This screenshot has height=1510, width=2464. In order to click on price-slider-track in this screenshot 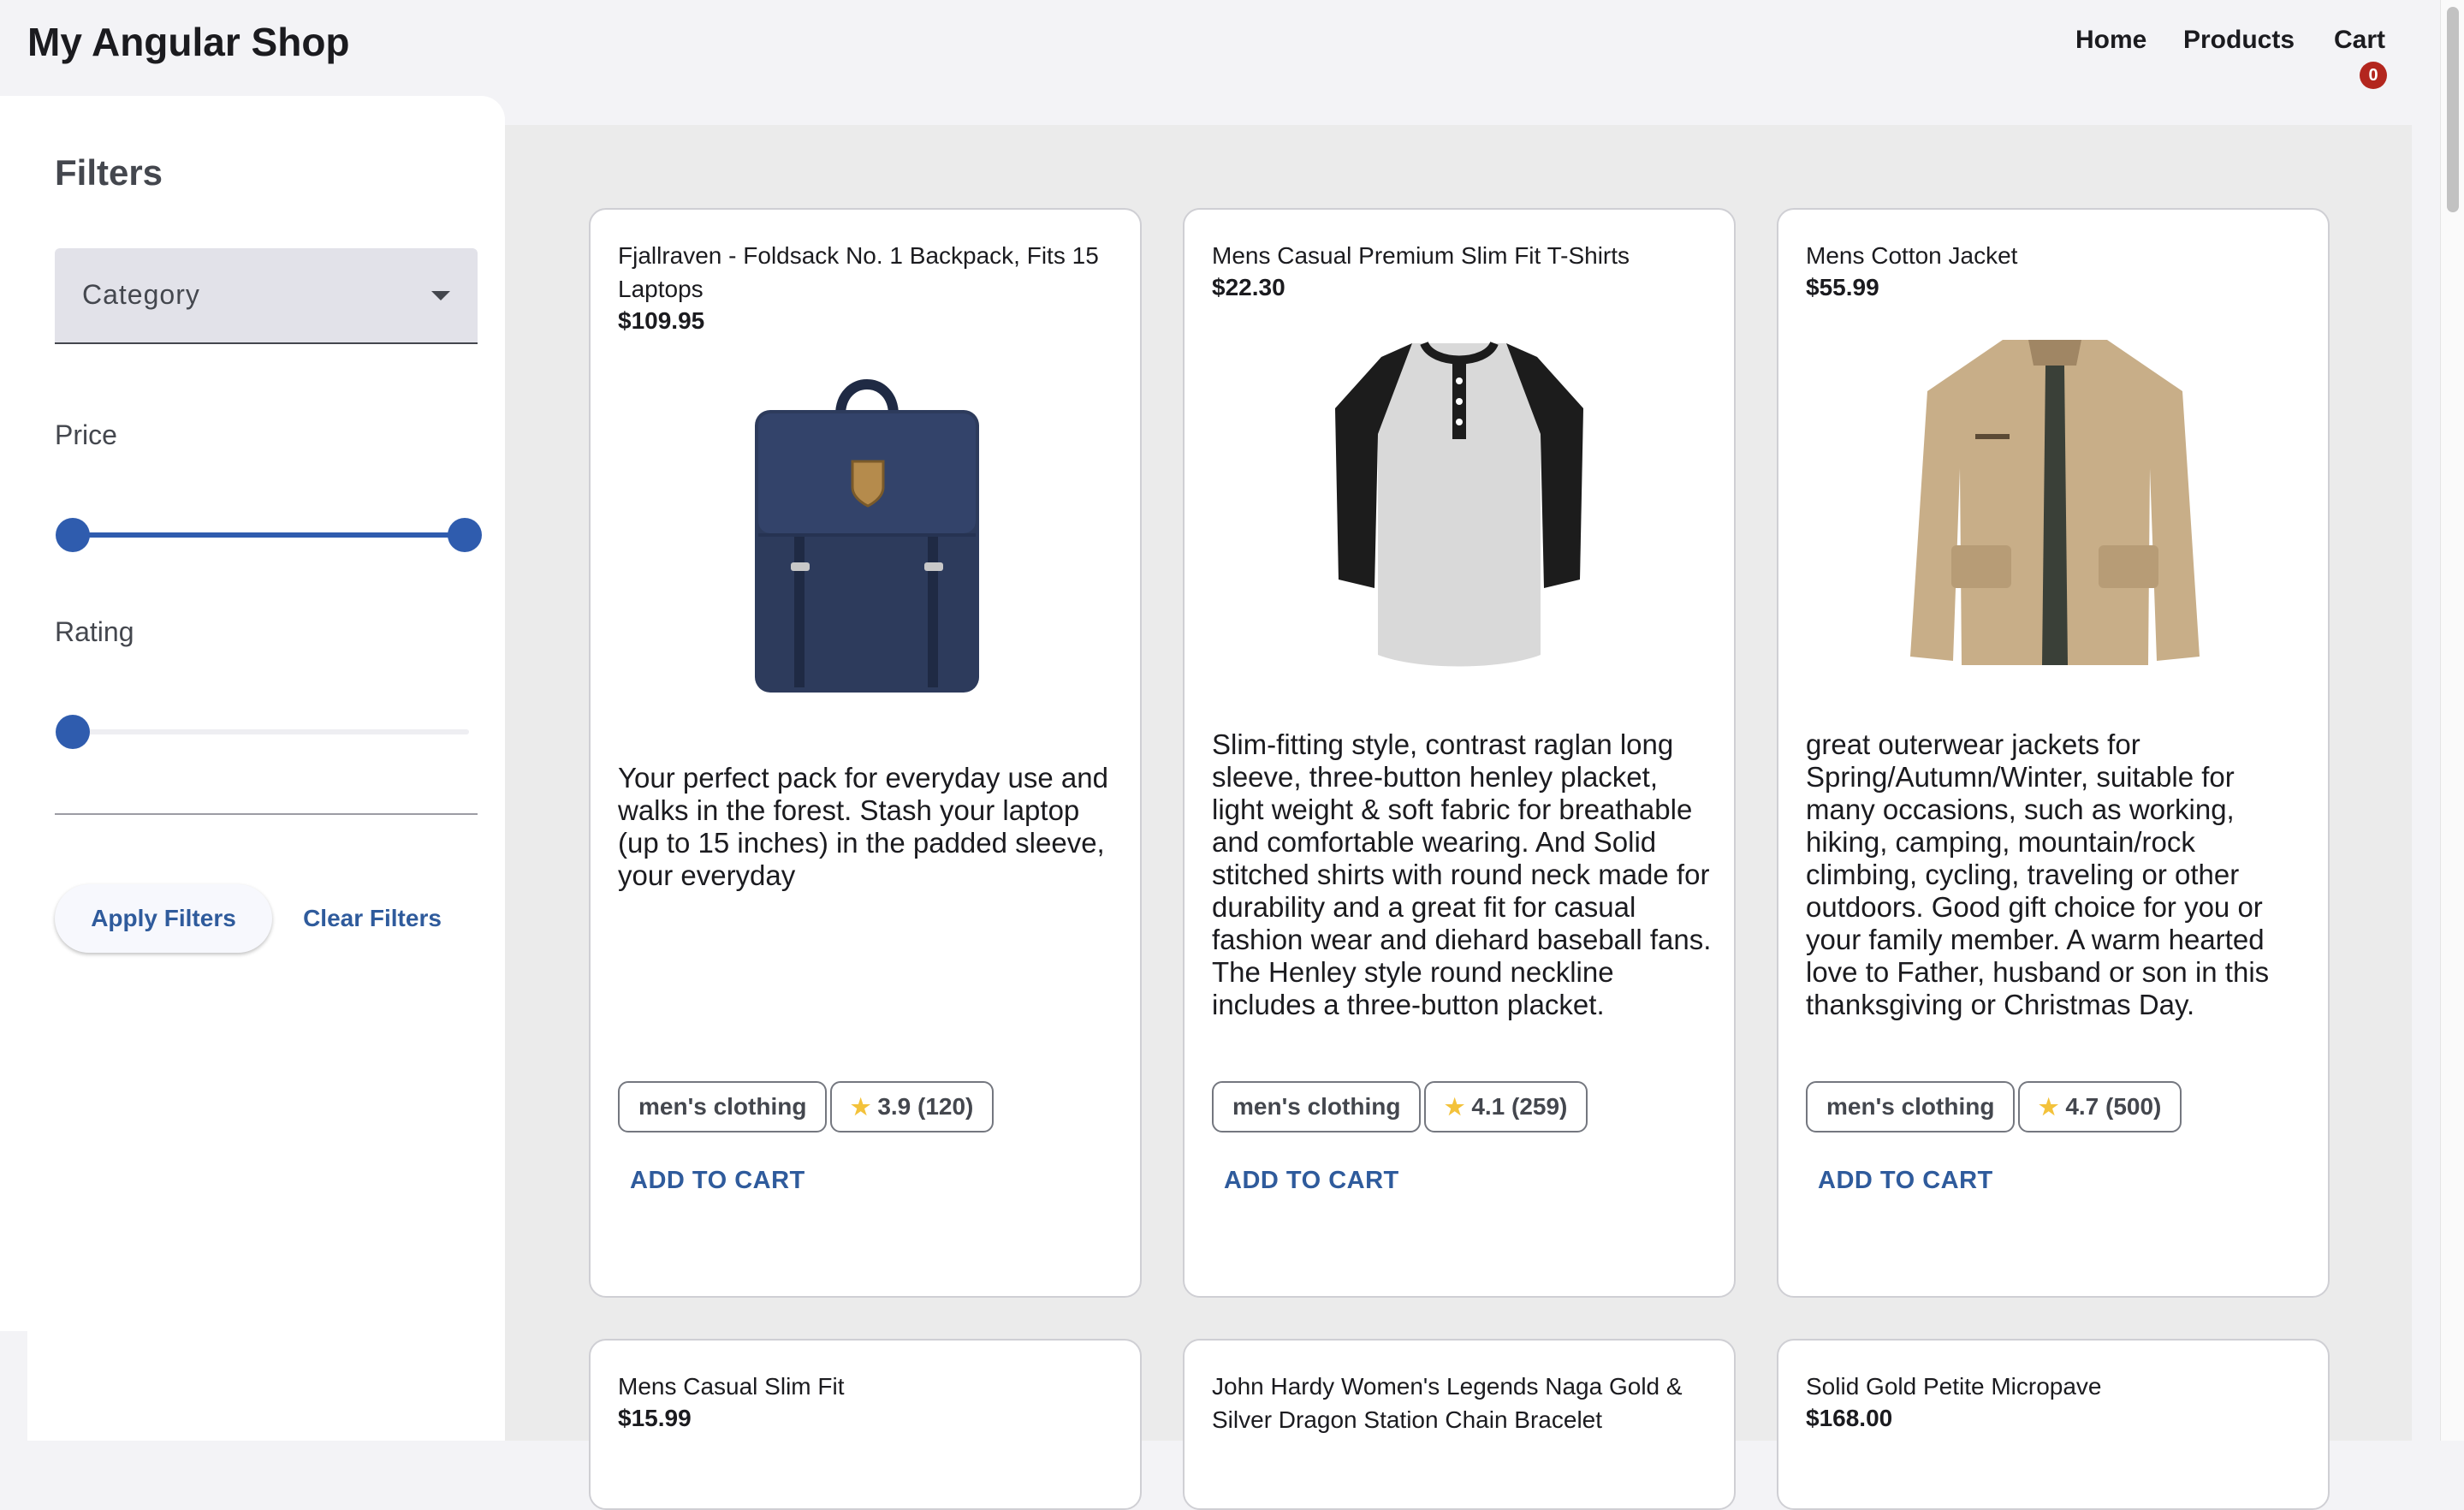, I will do `click(268, 535)`.